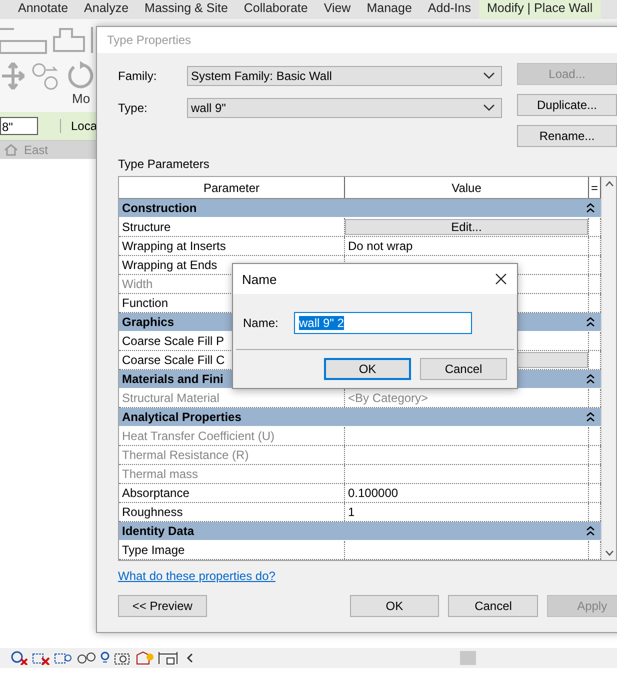 The image size is (617, 676). I want to click on table-cell-text: 0.100000, so click(372, 493).